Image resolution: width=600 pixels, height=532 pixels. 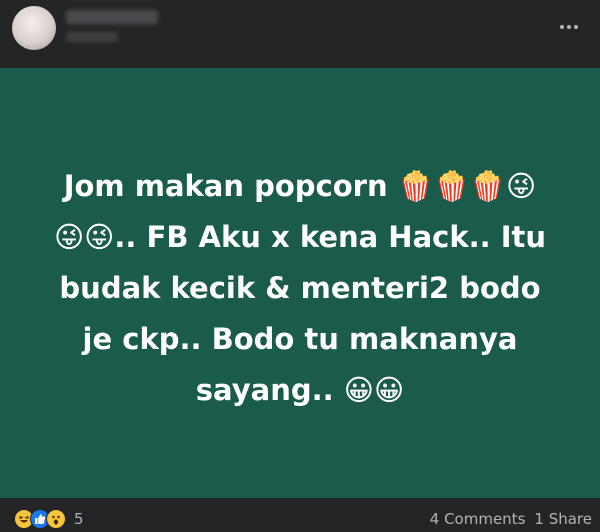 What do you see at coordinates (300, 236) in the screenshot?
I see `post-text-line: 😜😜.. FB Aku x kena Hack.. Itu` at bounding box center [300, 236].